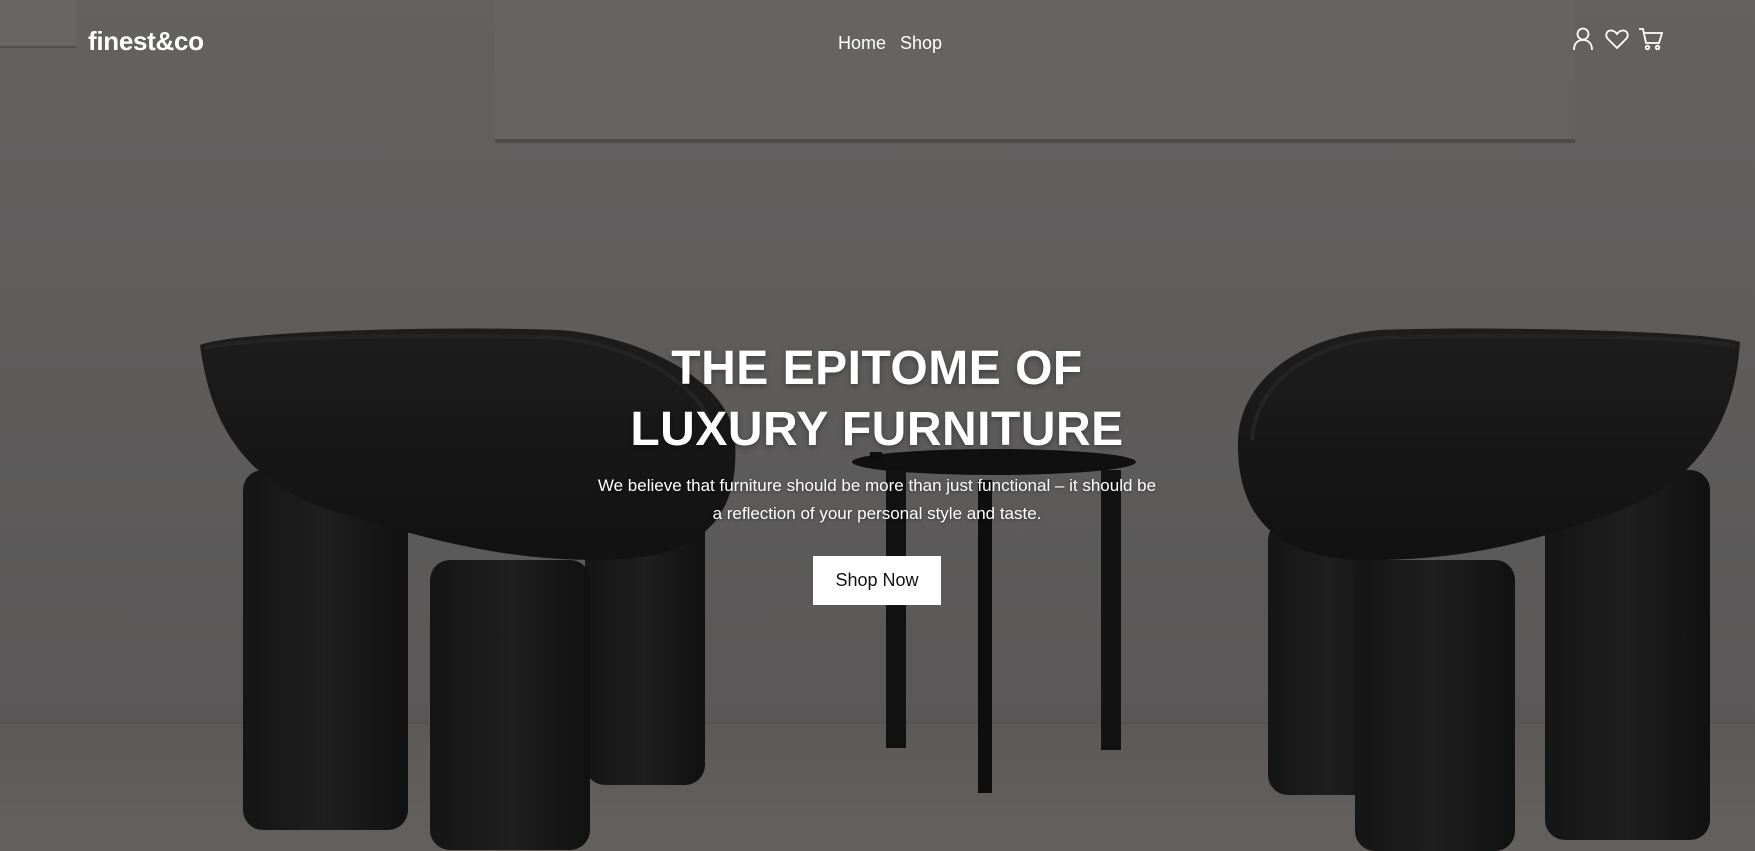 The image size is (1755, 851). I want to click on nav-link-home: Home, so click(862, 43).